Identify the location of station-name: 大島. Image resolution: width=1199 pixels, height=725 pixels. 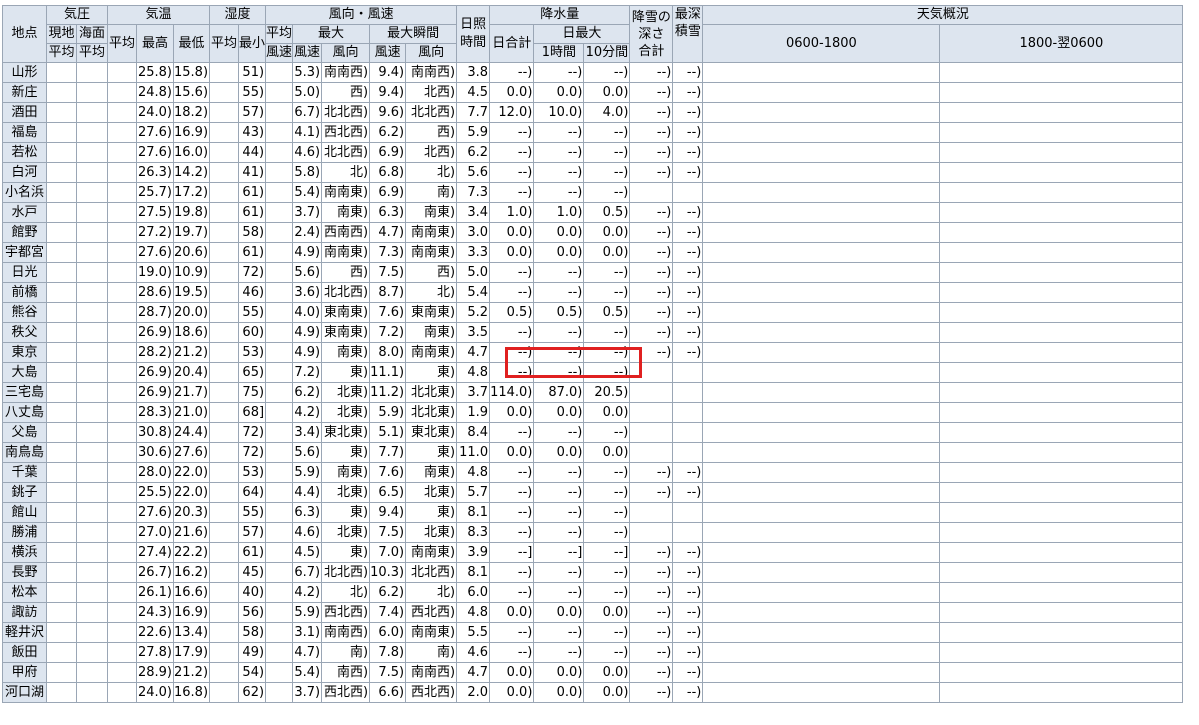
(24, 372).